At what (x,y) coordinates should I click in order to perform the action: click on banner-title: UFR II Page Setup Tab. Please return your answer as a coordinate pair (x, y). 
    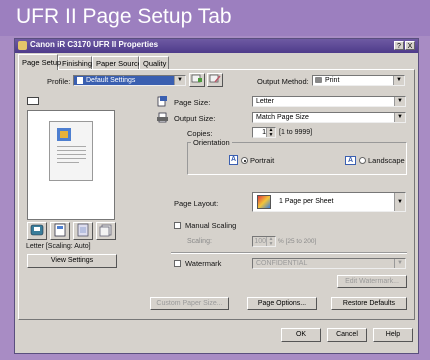
    Looking at the image, I should click on (124, 16).